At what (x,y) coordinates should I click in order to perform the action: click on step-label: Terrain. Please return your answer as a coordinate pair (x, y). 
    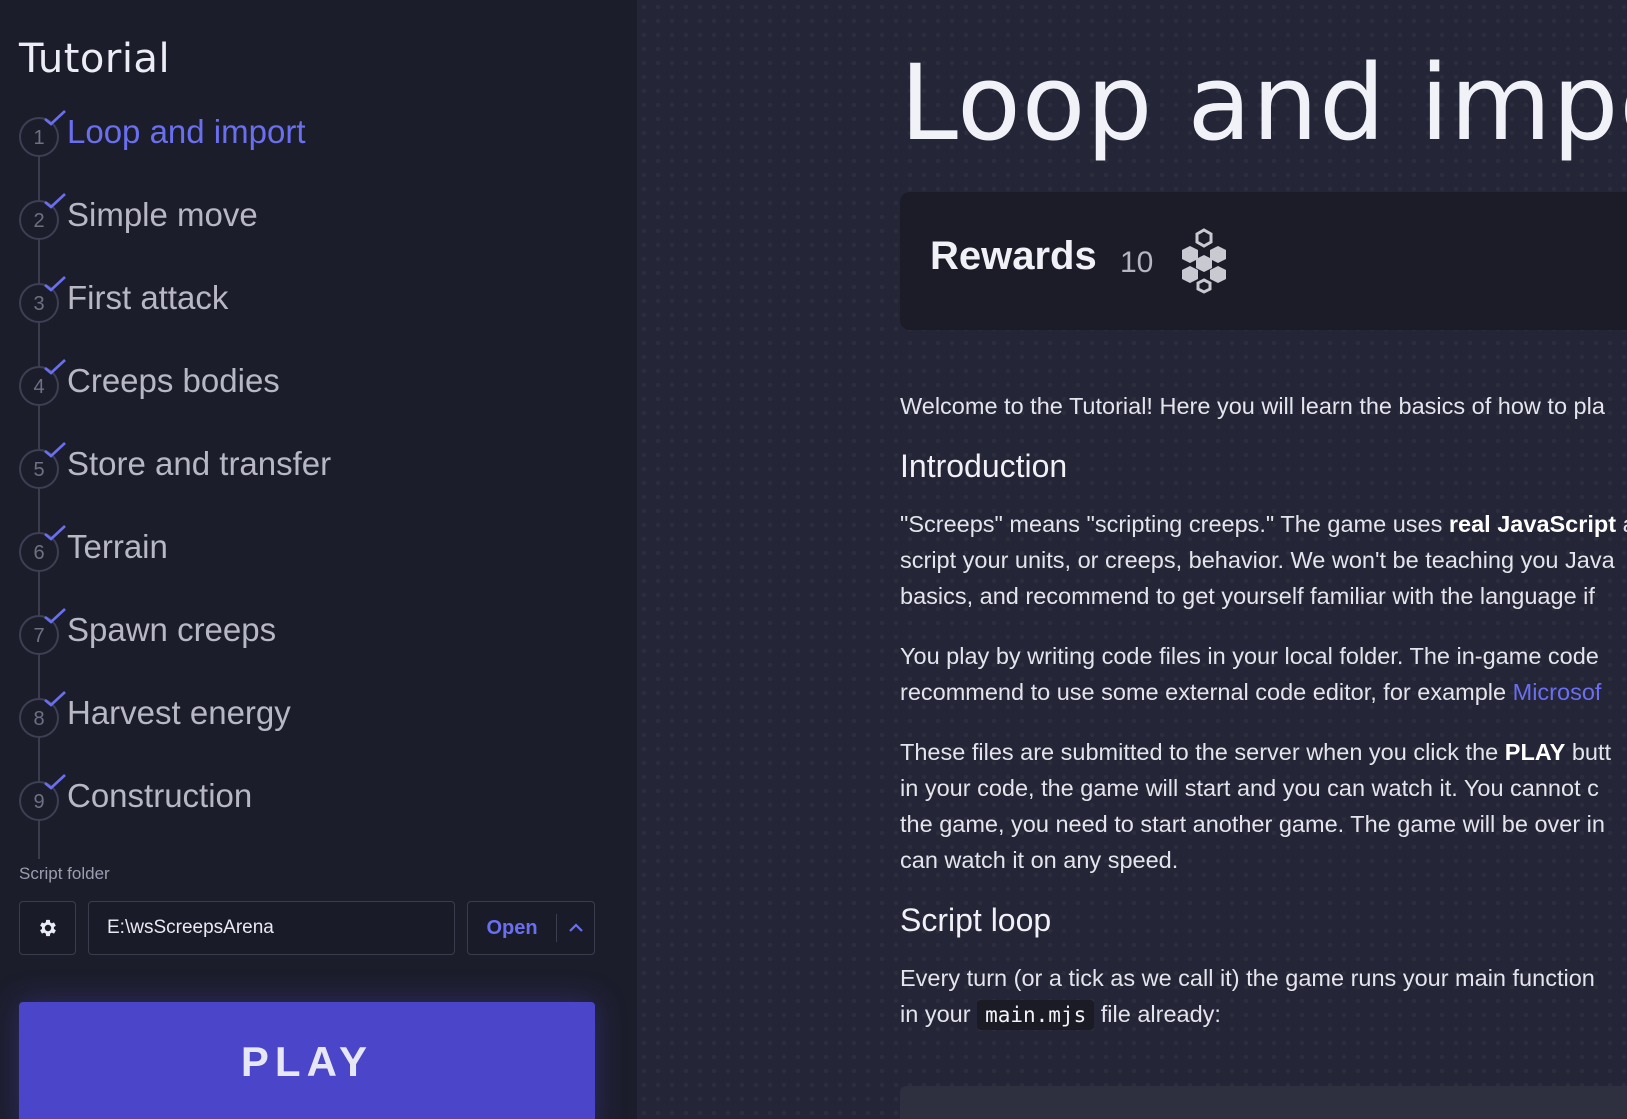
    Looking at the image, I should click on (117, 546).